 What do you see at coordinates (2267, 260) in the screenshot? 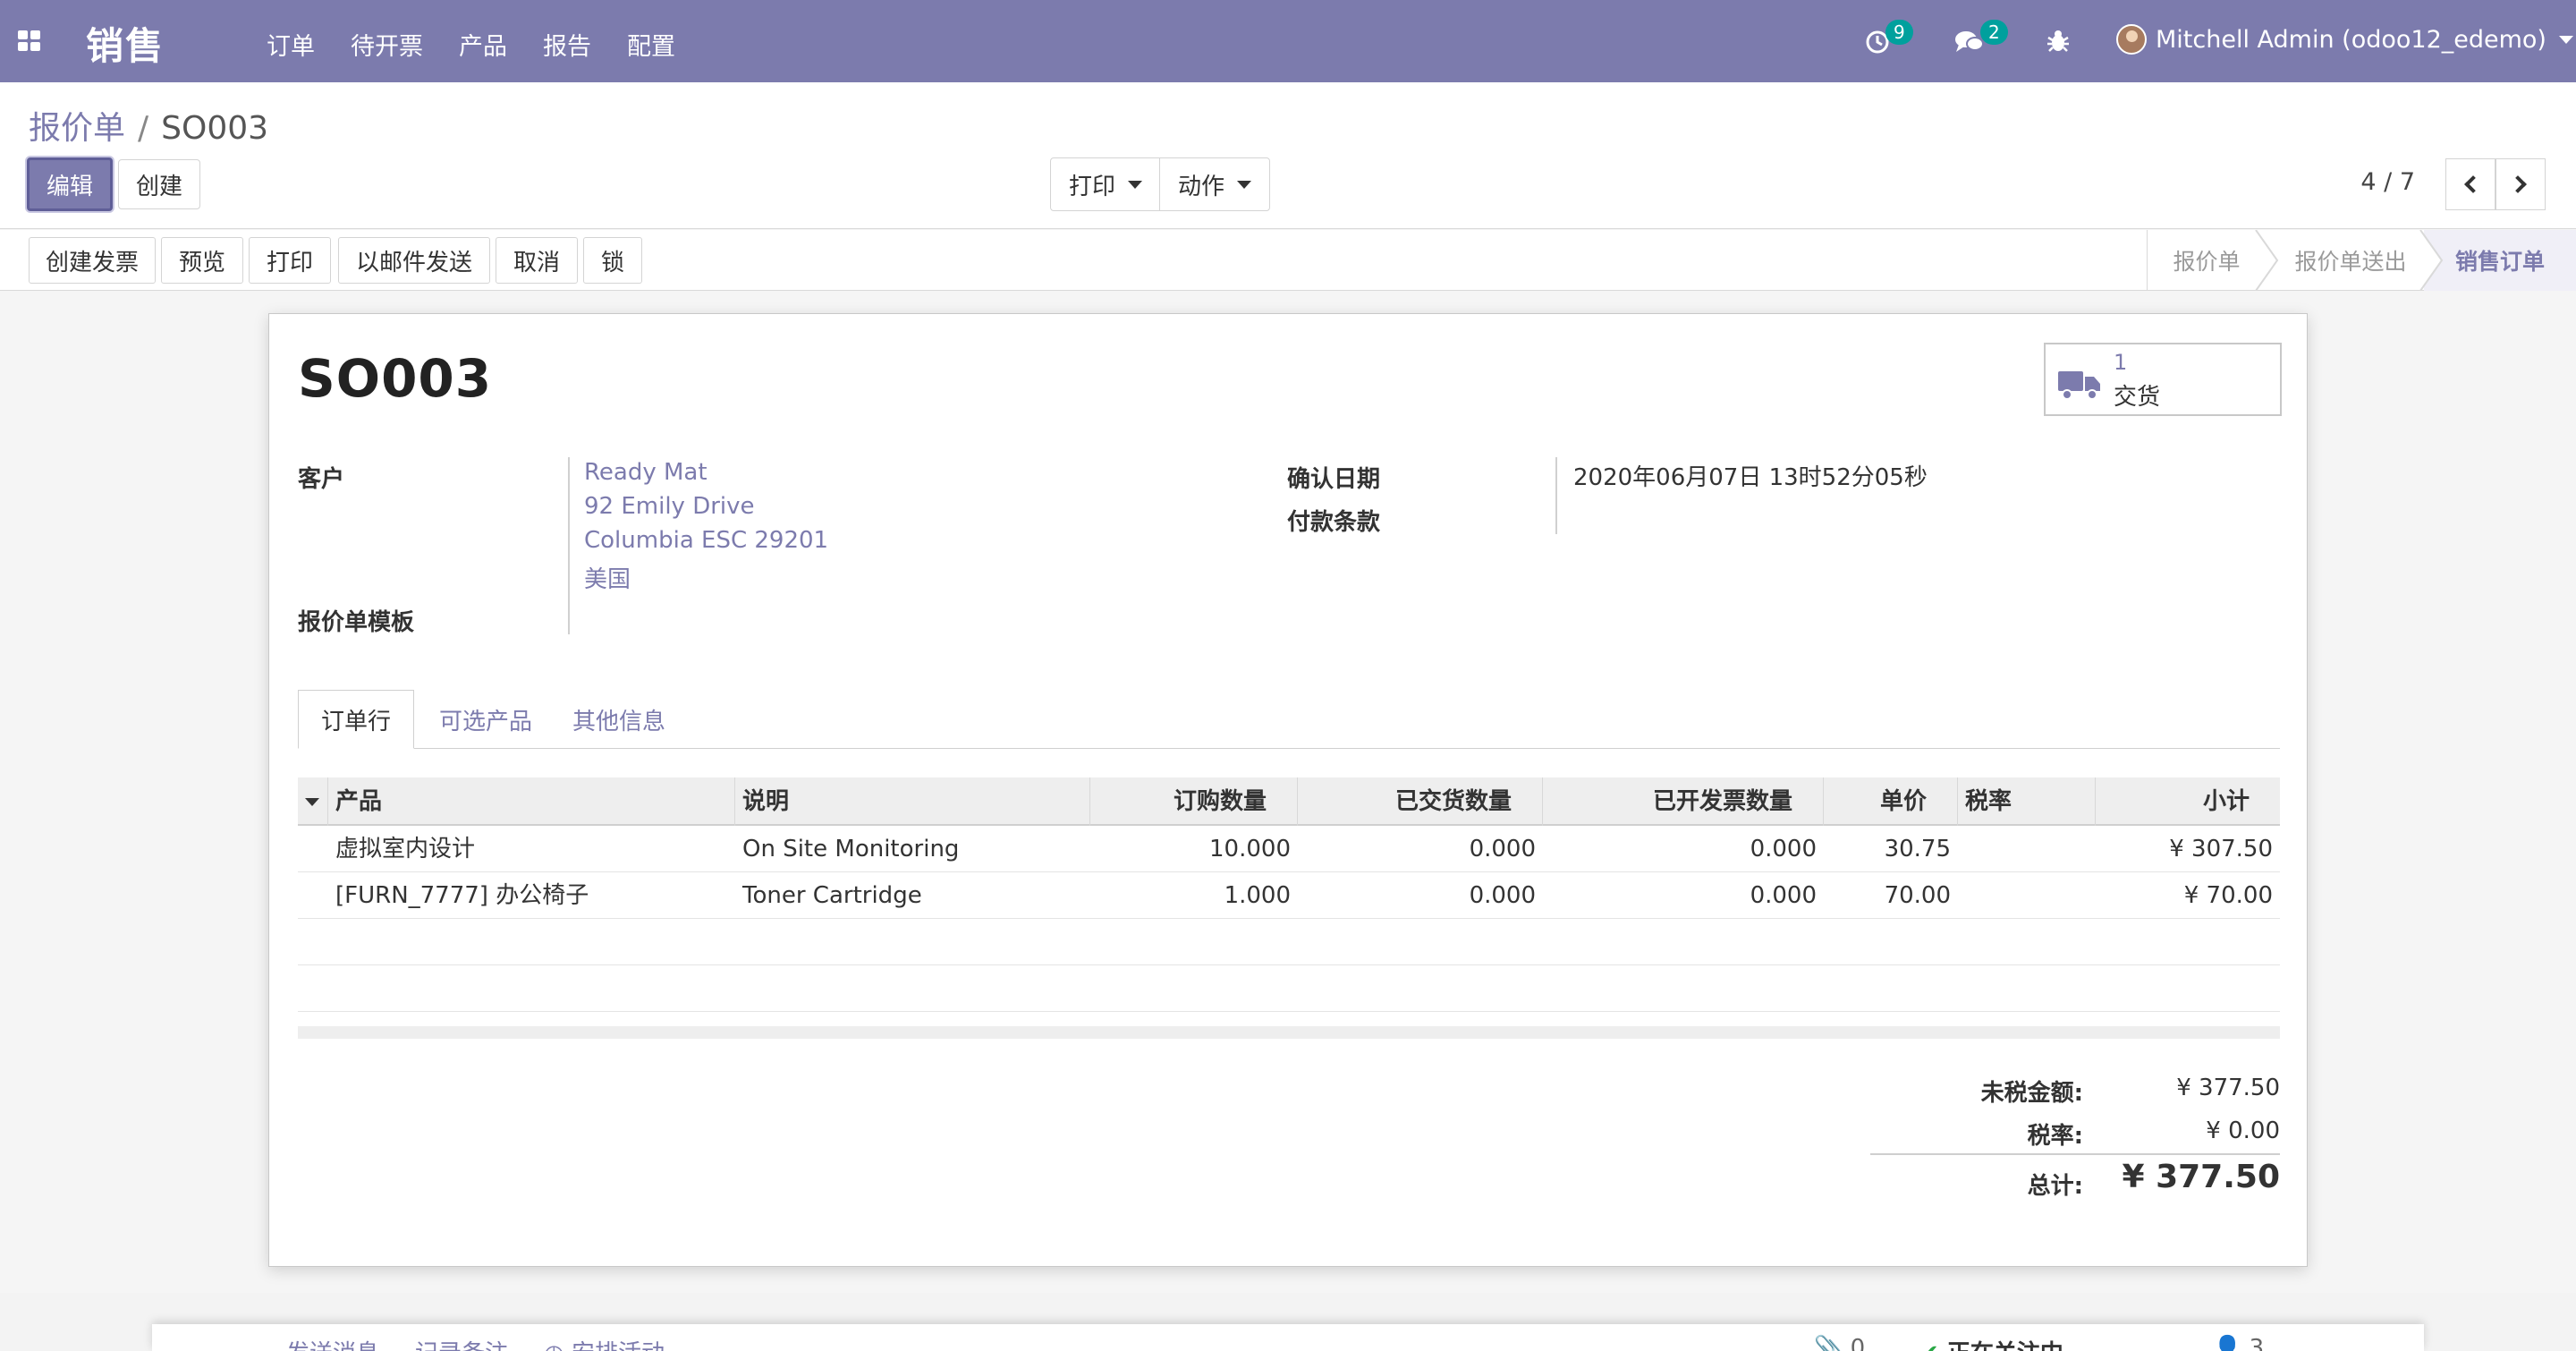
I see `stage-arrow-separator` at bounding box center [2267, 260].